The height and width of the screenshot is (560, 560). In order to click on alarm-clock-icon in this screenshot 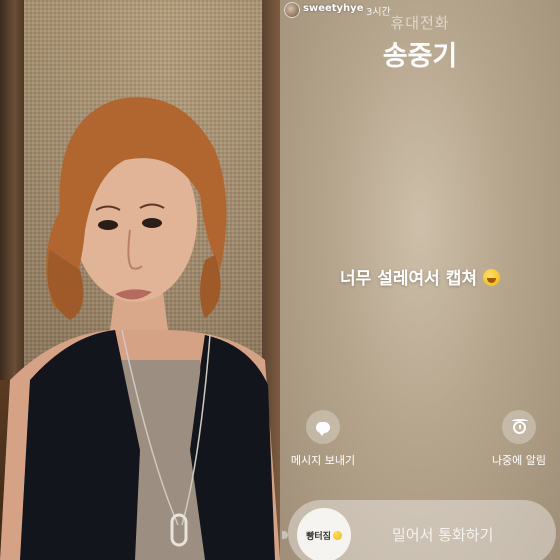, I will do `click(519, 426)`.